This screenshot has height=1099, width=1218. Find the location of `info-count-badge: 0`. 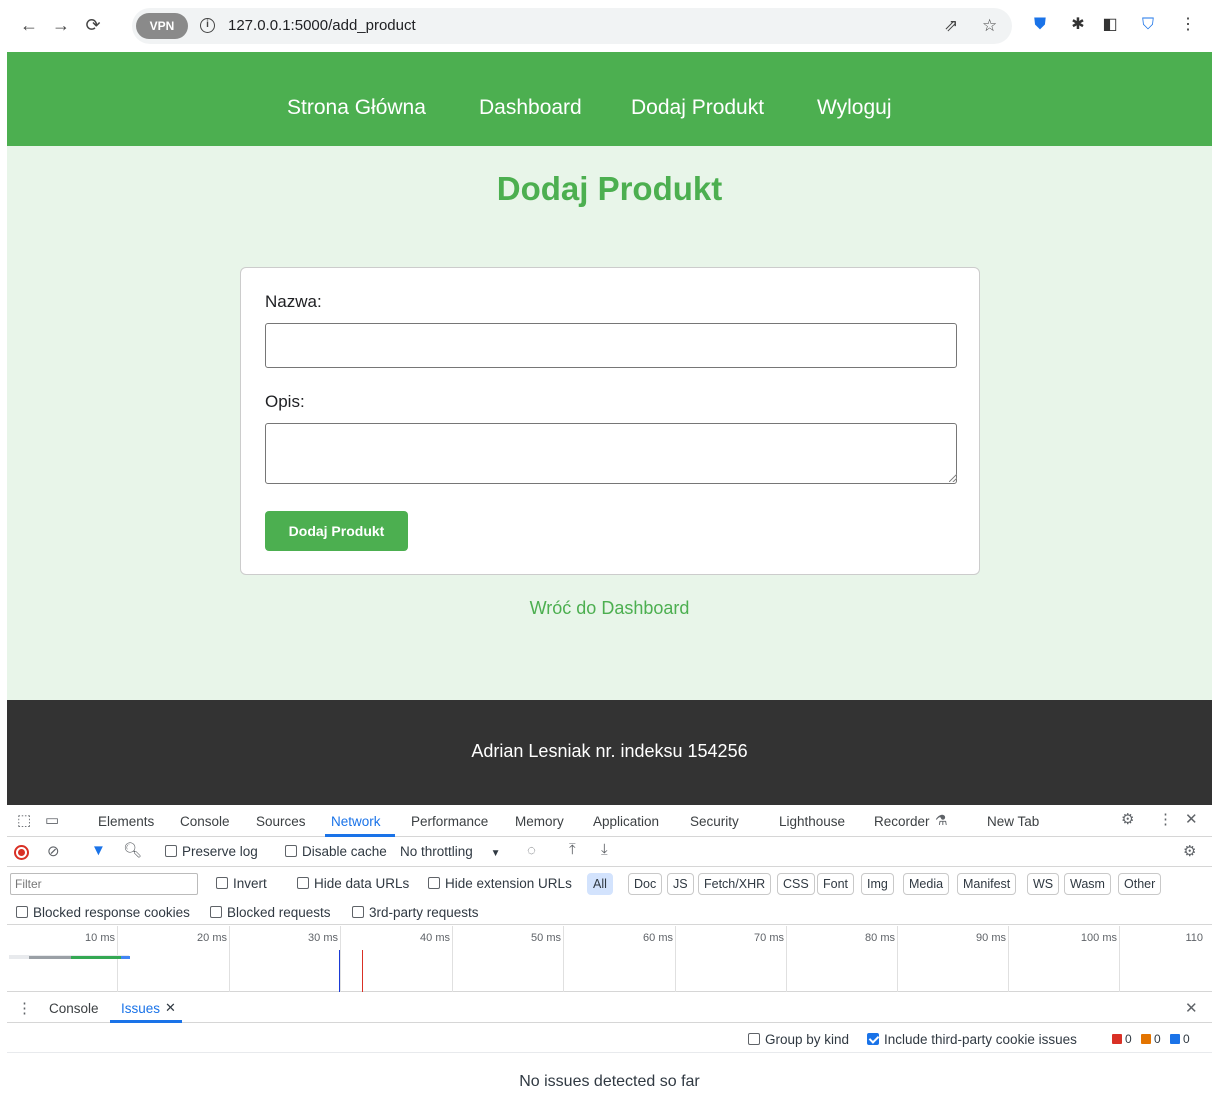

info-count-badge: 0 is located at coordinates (1180, 1039).